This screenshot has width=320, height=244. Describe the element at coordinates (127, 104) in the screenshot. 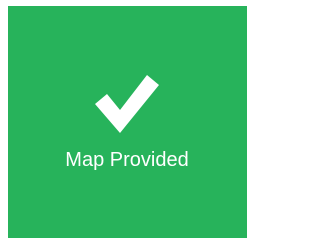

I see `checkmark-icon` at that location.